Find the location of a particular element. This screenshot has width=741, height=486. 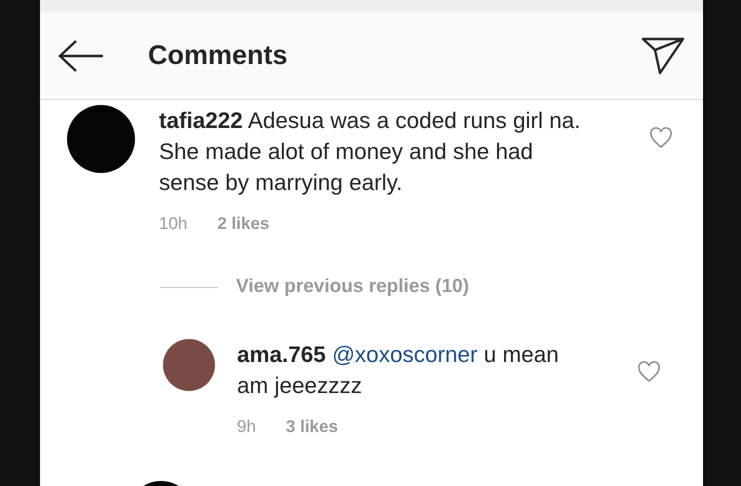

paper-plane-icon is located at coordinates (663, 55).